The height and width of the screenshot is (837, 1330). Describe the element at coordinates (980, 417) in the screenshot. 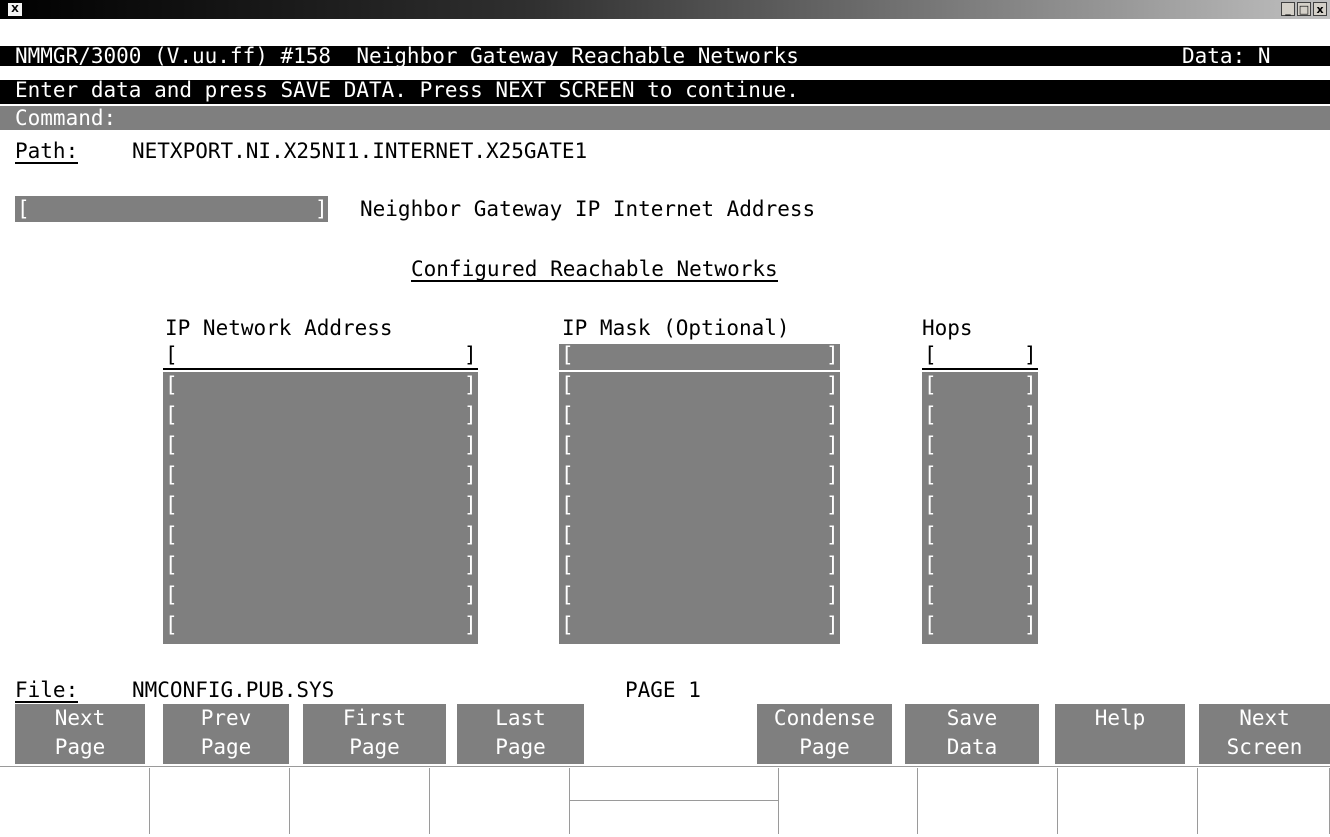

I see `hops-input-row-3: []` at that location.